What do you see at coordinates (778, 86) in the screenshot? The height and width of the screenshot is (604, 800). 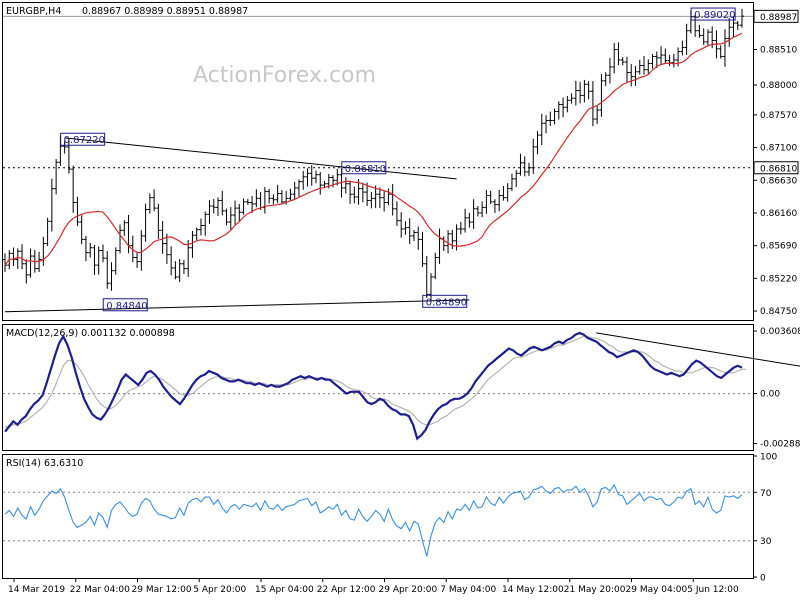 I see `price-y-tick-label: 0.88000` at bounding box center [778, 86].